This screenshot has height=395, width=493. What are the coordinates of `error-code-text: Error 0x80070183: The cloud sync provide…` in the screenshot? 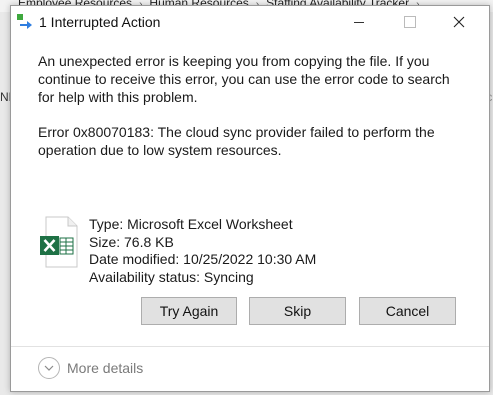 It's located at (236, 141).